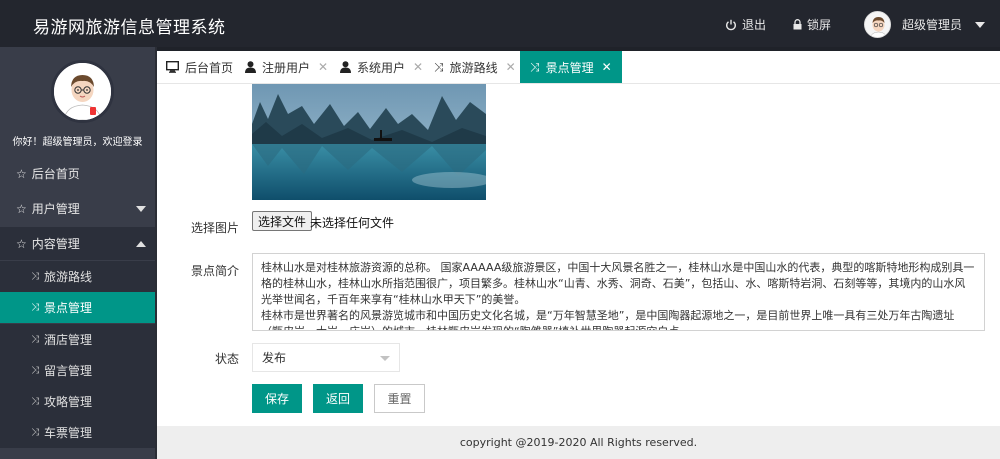 This screenshot has width=1000, height=459. I want to click on monitor-icon, so click(172, 67).